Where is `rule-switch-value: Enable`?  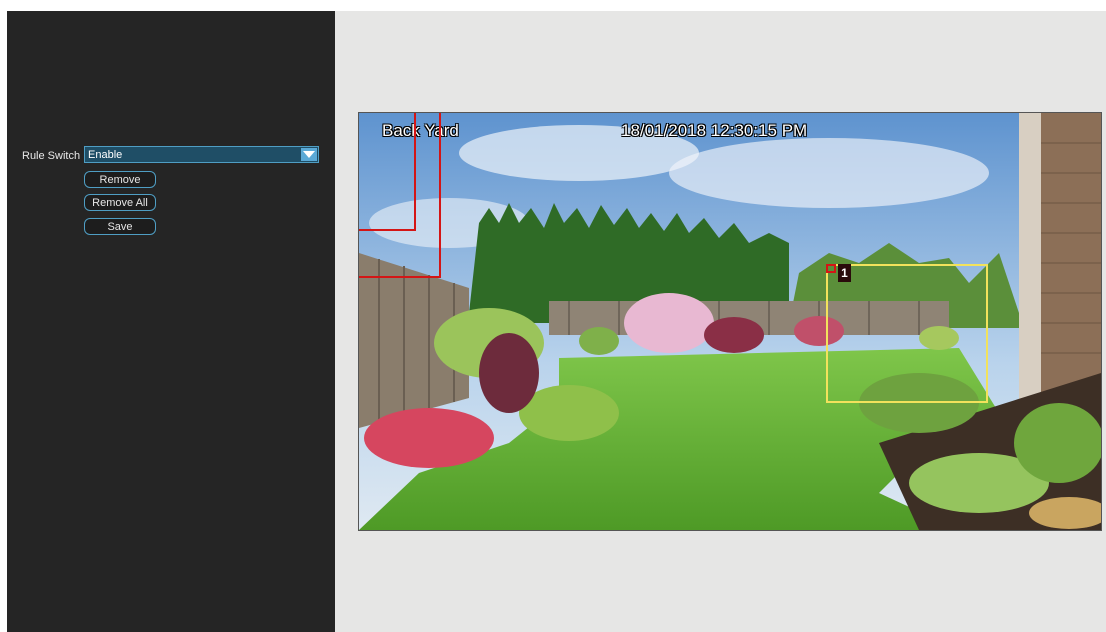
rule-switch-value: Enable is located at coordinates (105, 155).